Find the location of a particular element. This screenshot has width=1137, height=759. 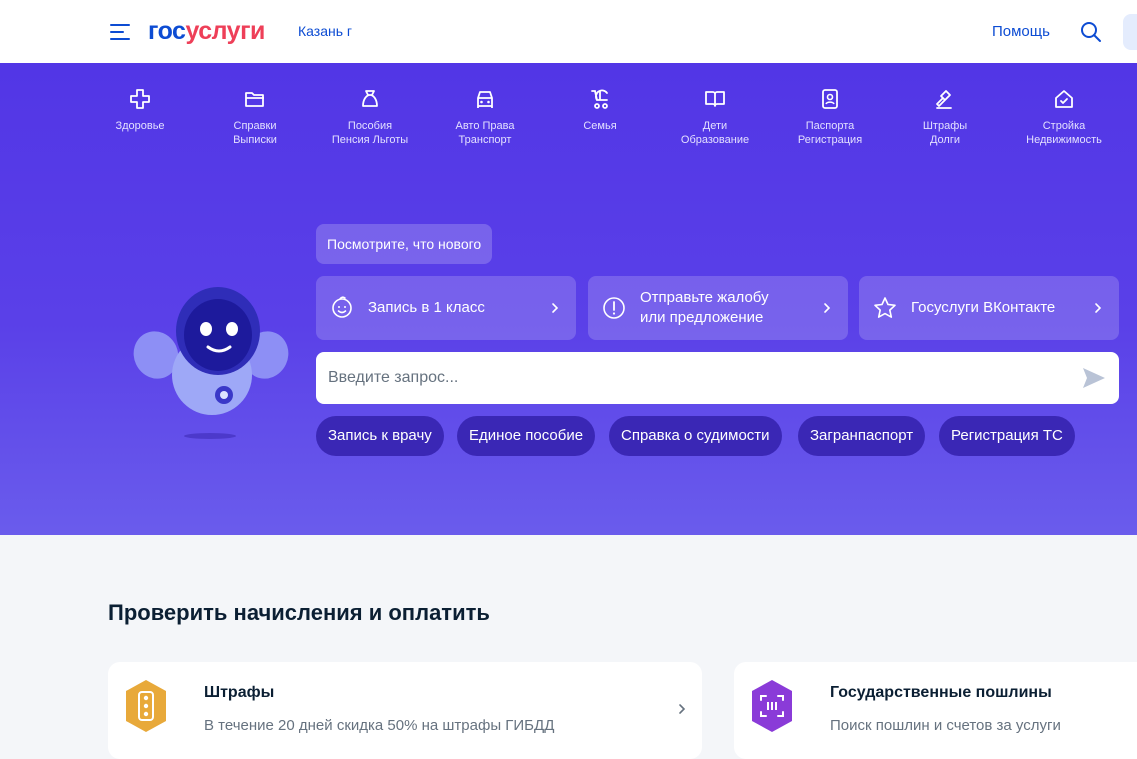

promo-line-1: Запись в 1 класс is located at coordinates (426, 307).